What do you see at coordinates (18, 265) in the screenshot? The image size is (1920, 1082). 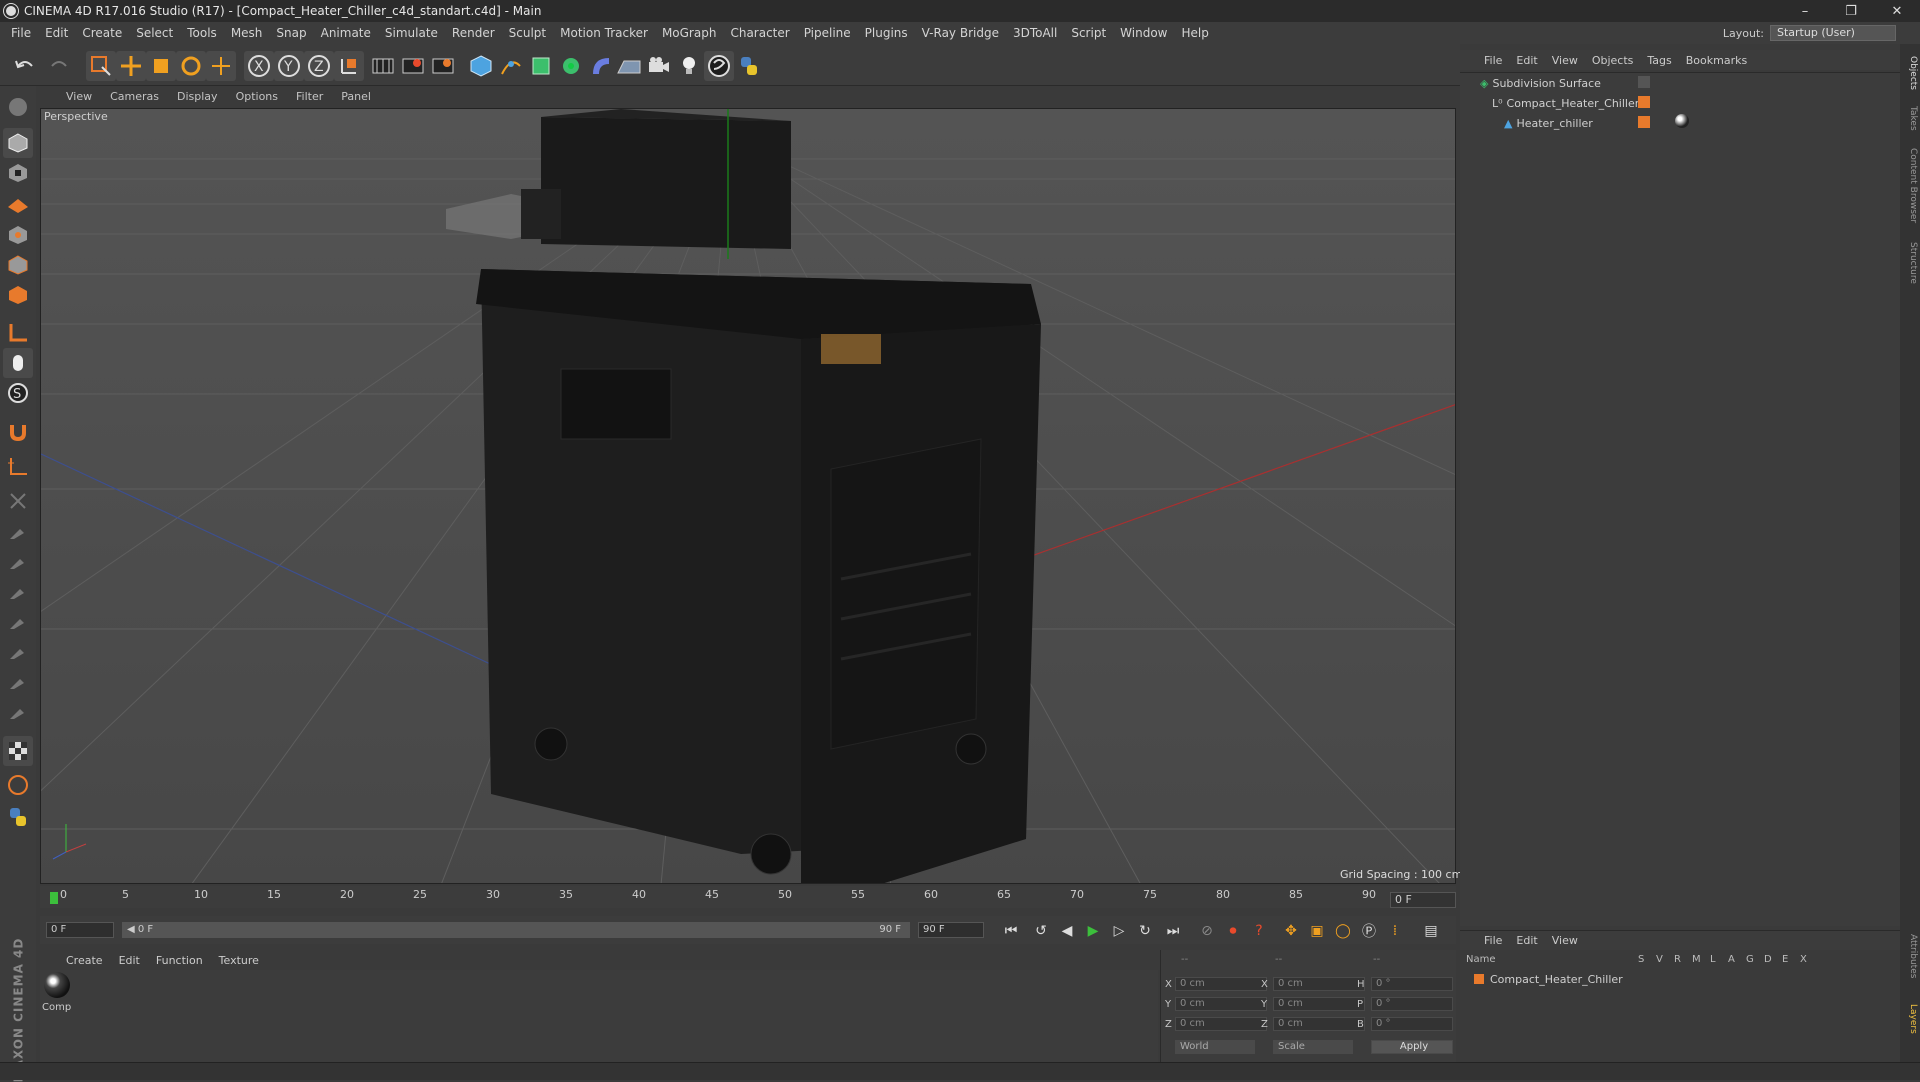 I see `edges-mode-icon` at bounding box center [18, 265].